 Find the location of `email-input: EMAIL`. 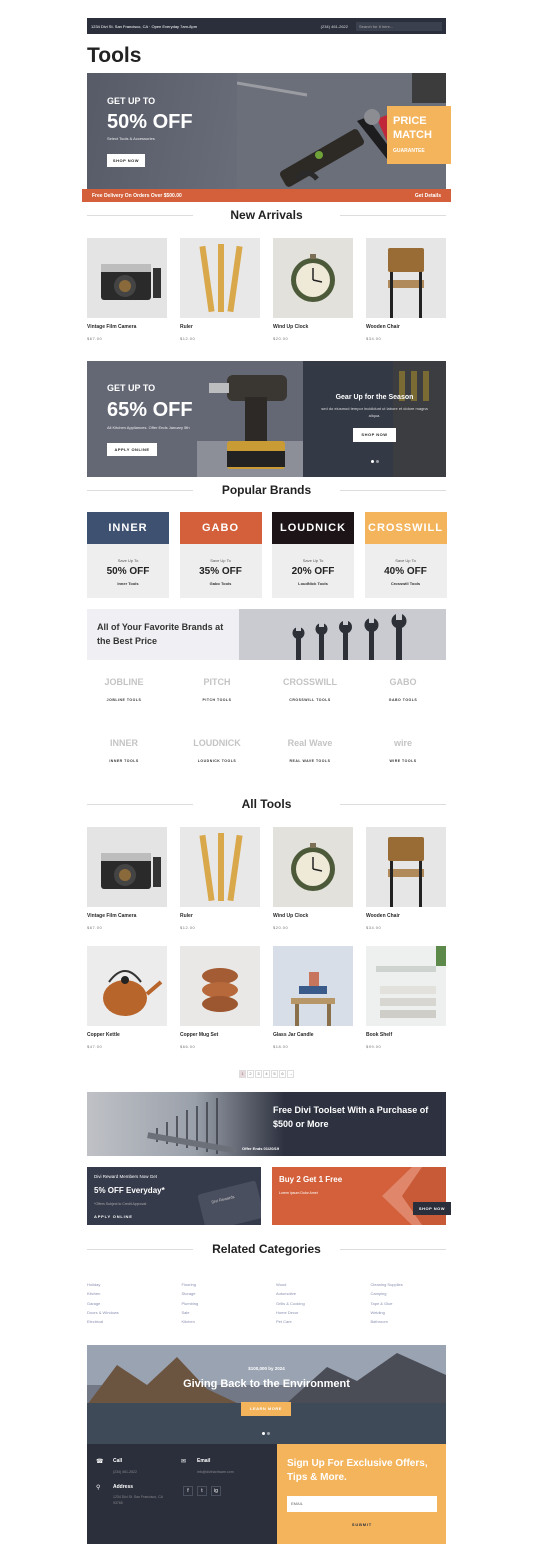

email-input: EMAIL is located at coordinates (362, 1504).